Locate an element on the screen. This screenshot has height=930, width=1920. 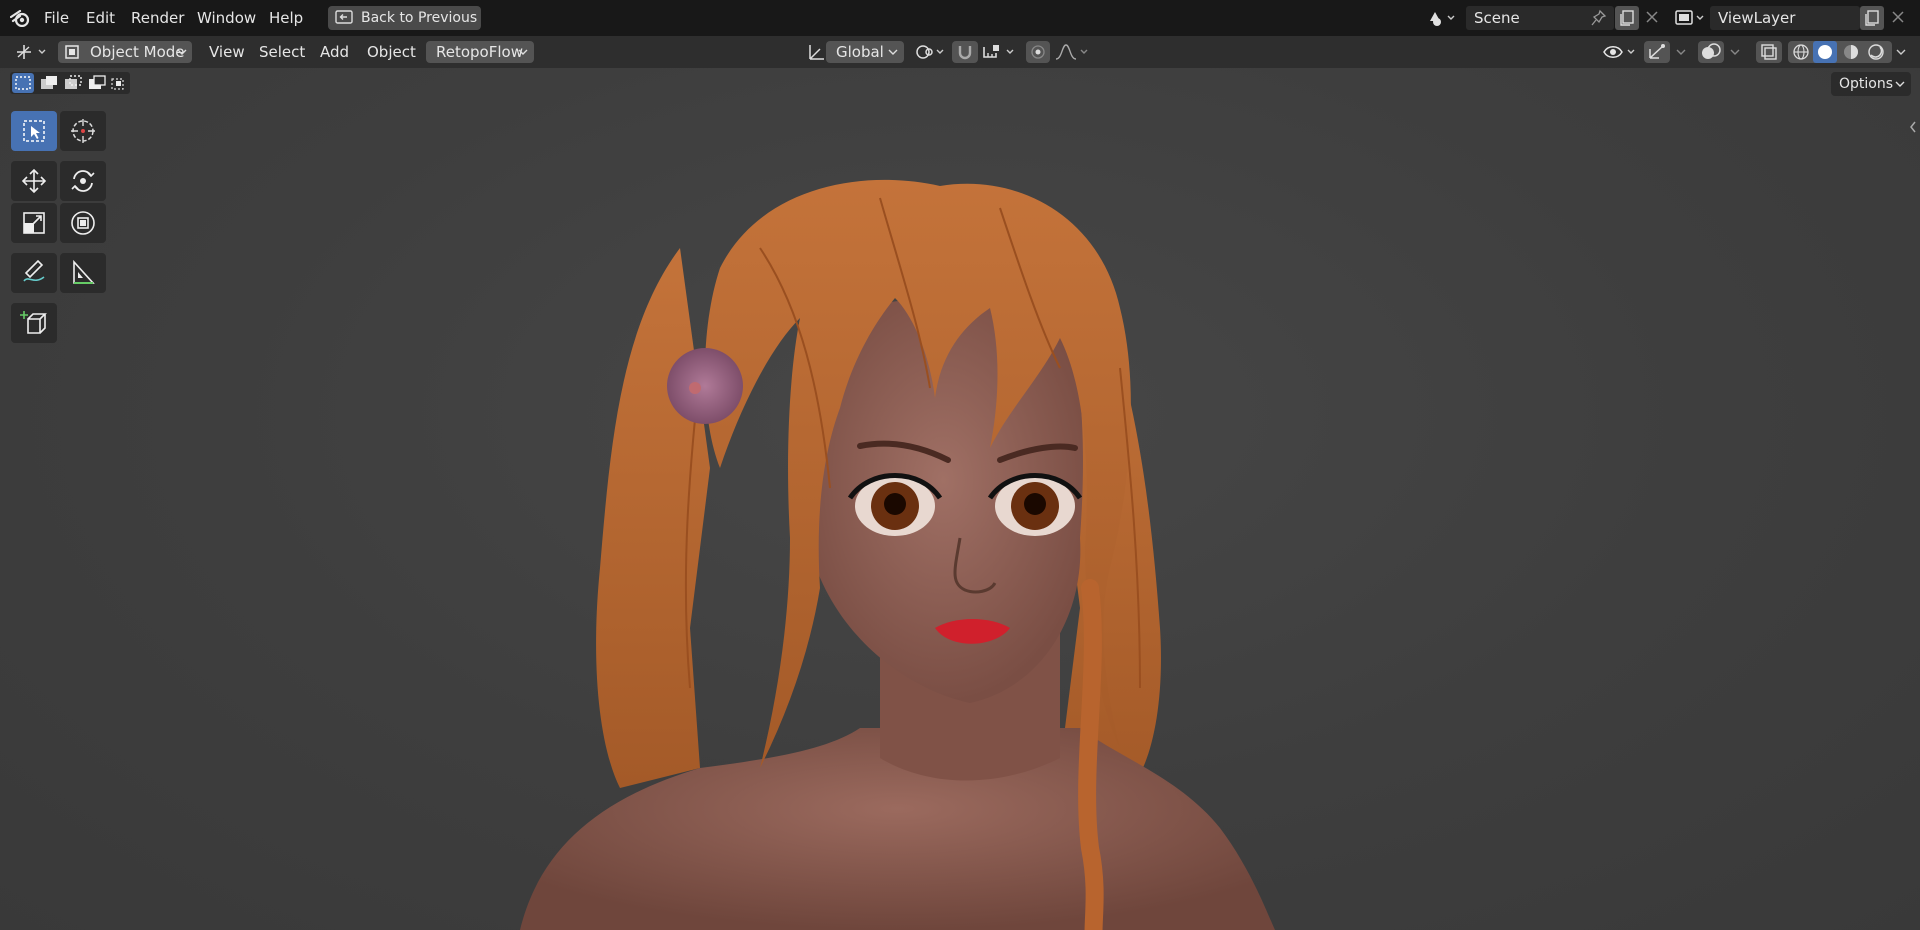
select-intersect-icon is located at coordinates (119, 83).